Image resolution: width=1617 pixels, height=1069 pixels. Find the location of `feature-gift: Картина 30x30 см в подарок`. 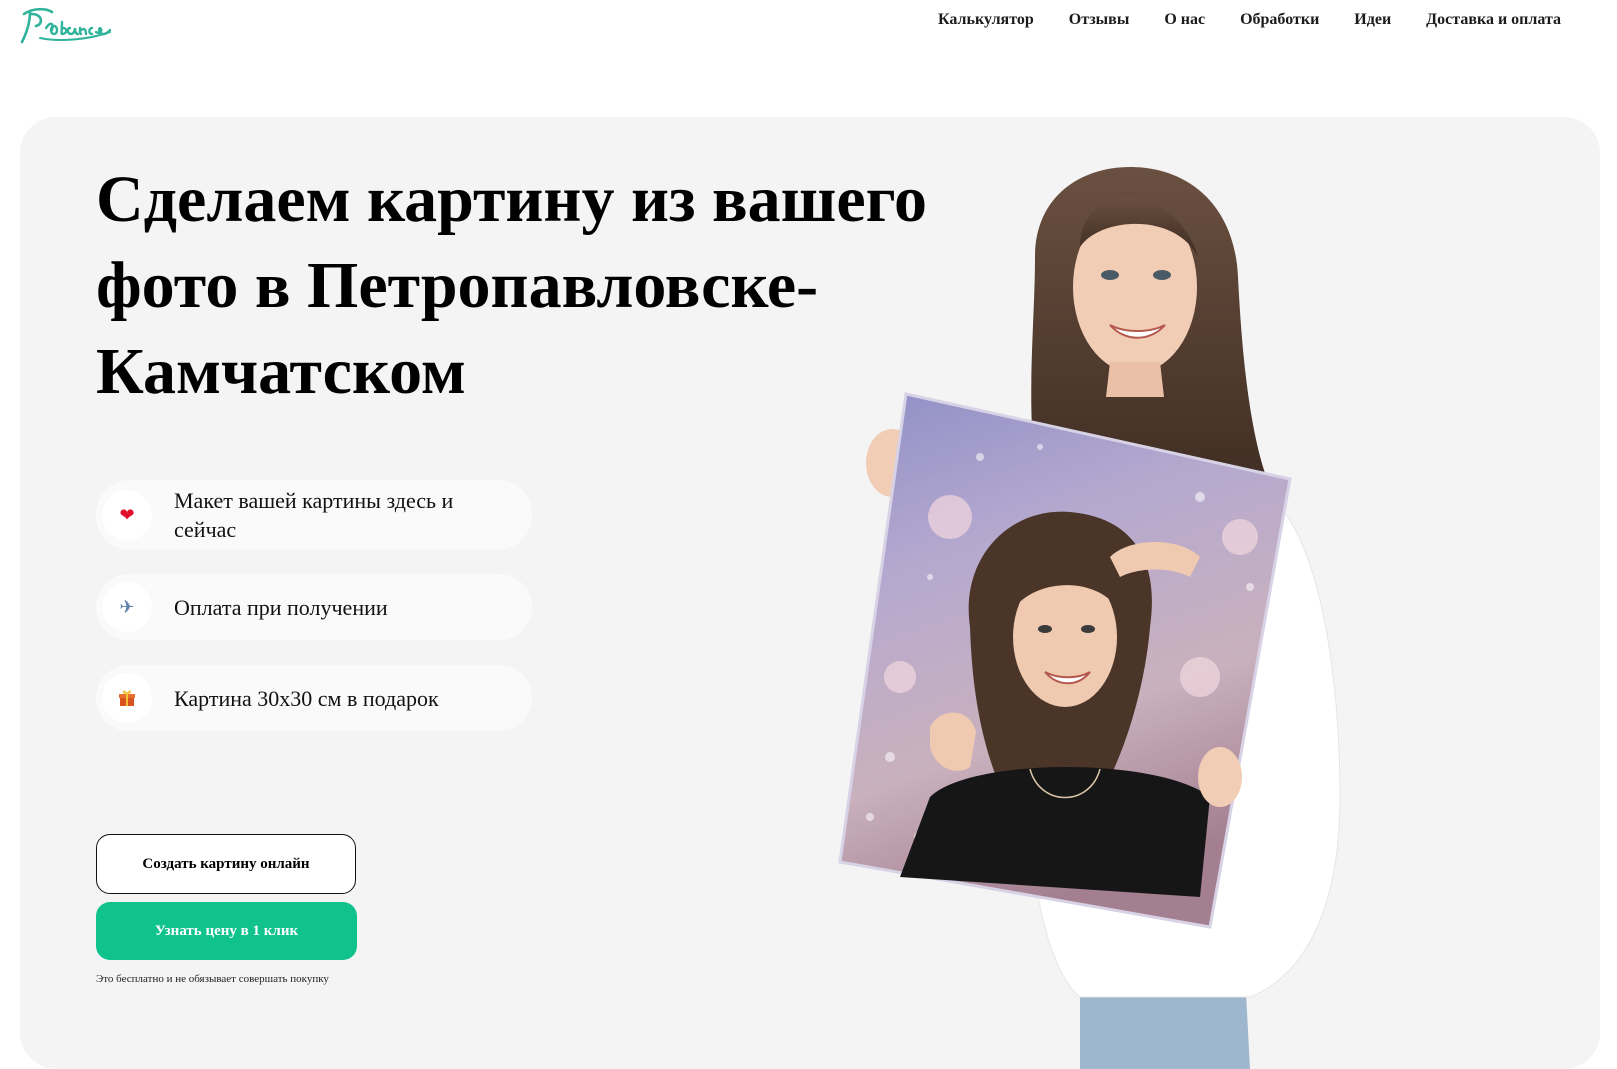

feature-gift: Картина 30x30 см в подарок is located at coordinates (314, 698).